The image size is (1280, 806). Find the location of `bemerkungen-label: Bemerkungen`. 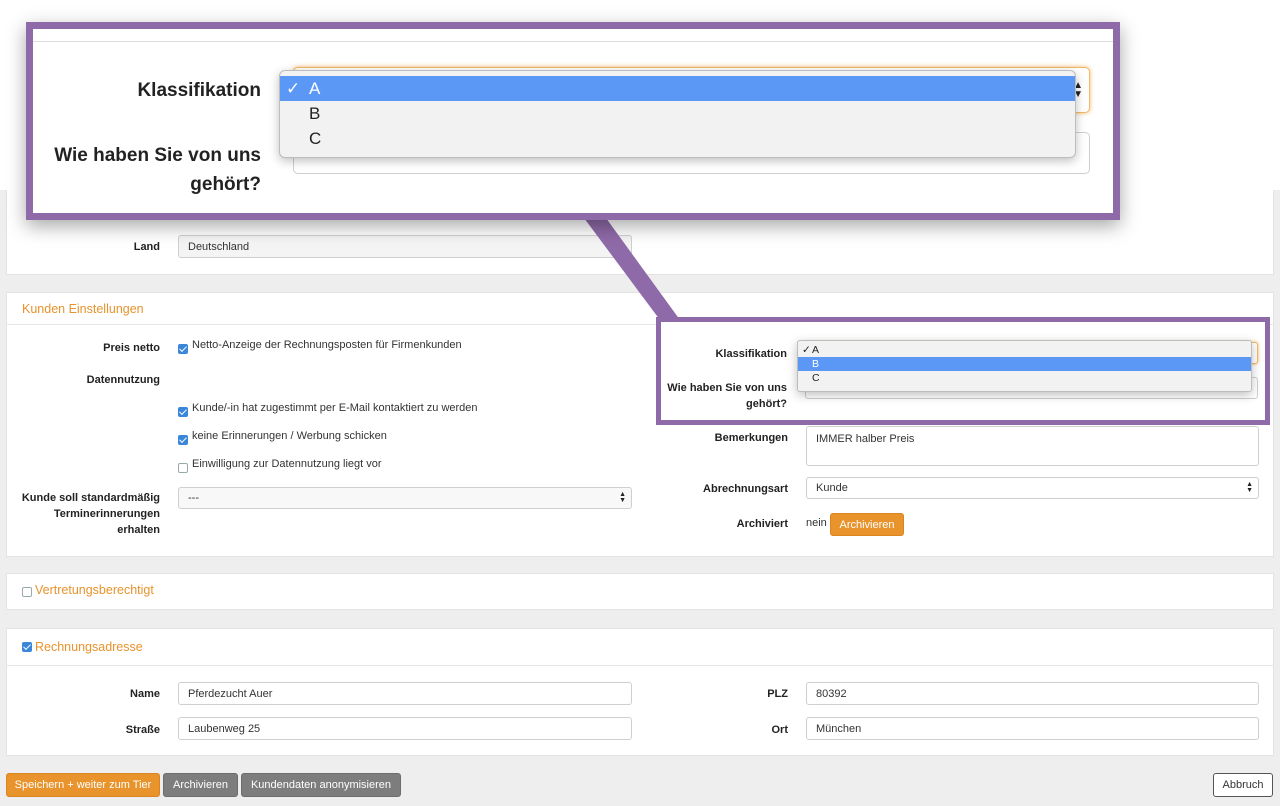

bemerkungen-label: Bemerkungen is located at coordinates (751, 438).